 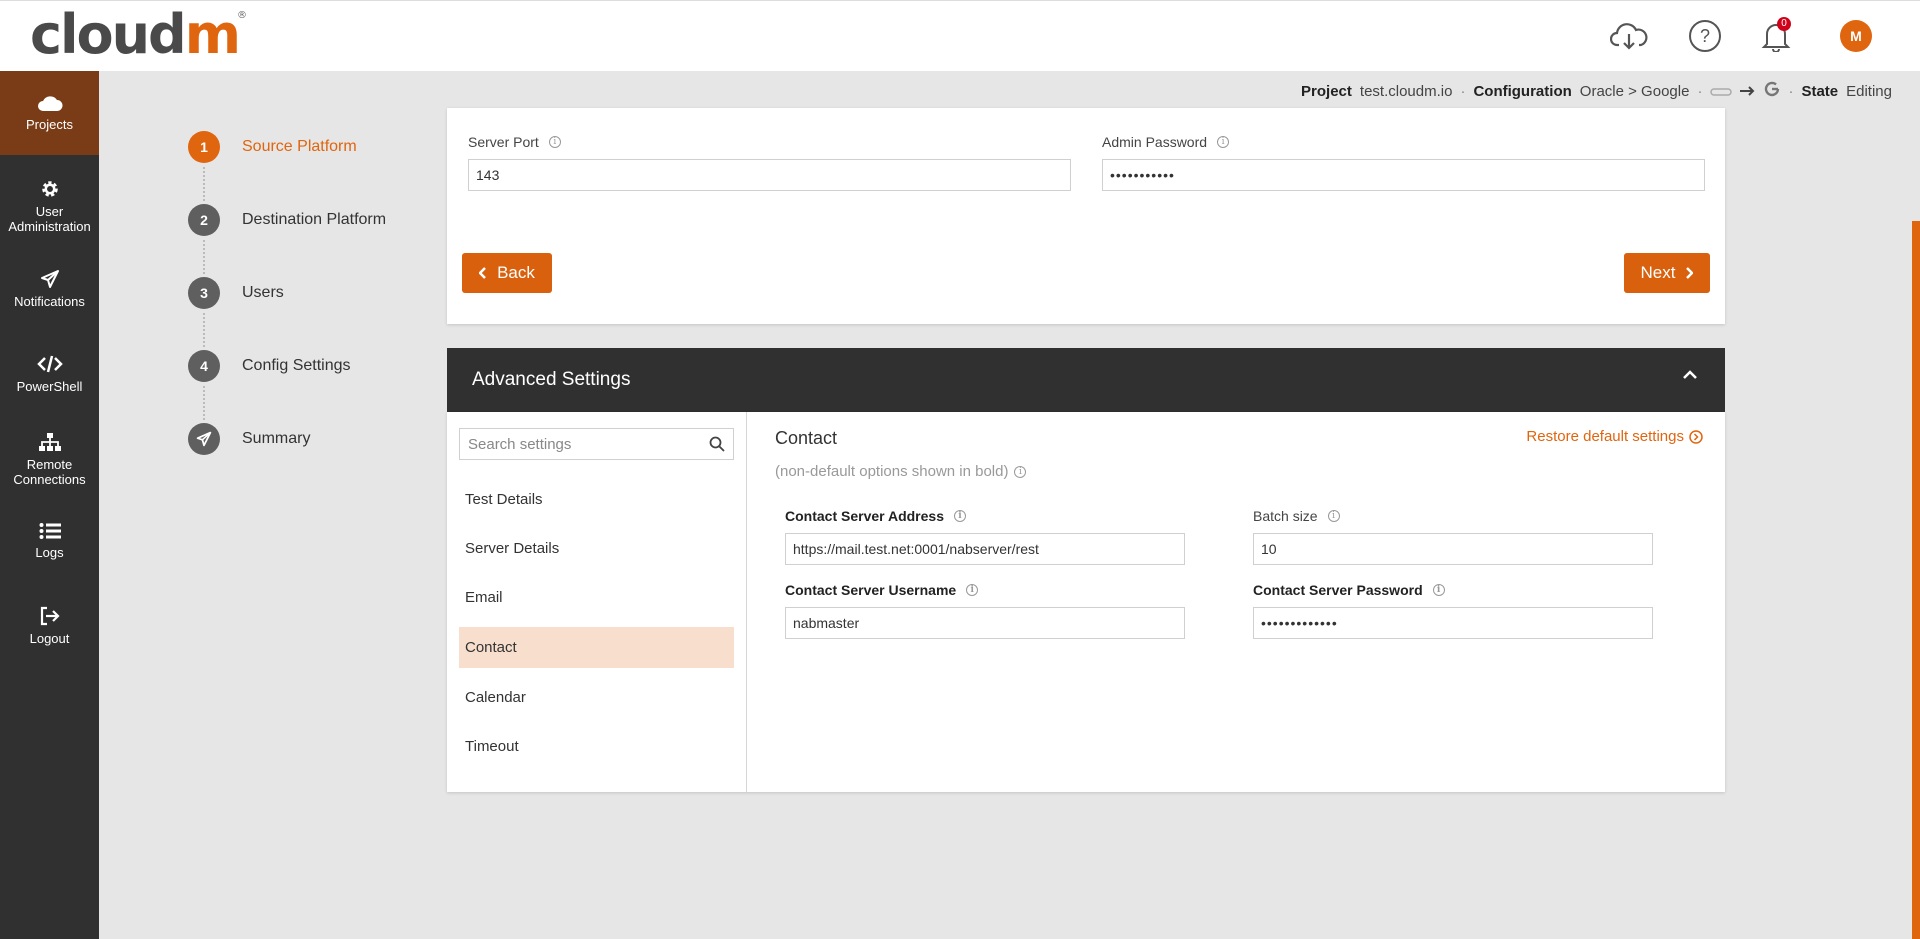 I want to click on step-label: Destination Platform, so click(x=314, y=219).